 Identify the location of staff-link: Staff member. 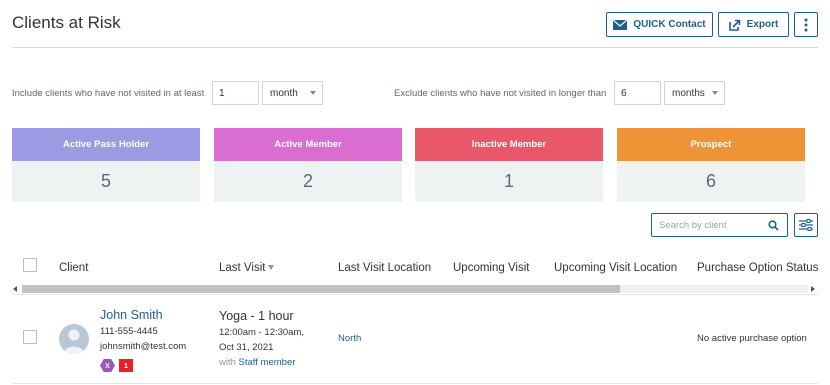
(267, 362).